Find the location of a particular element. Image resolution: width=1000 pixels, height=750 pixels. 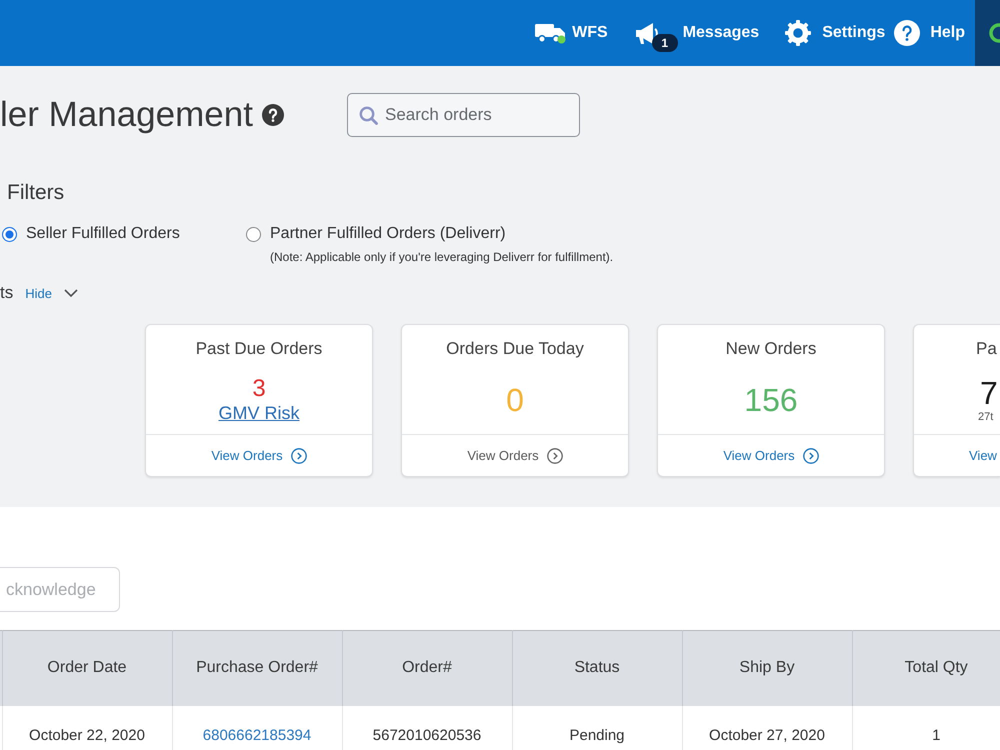

table-cell: Pending is located at coordinates (597, 728).